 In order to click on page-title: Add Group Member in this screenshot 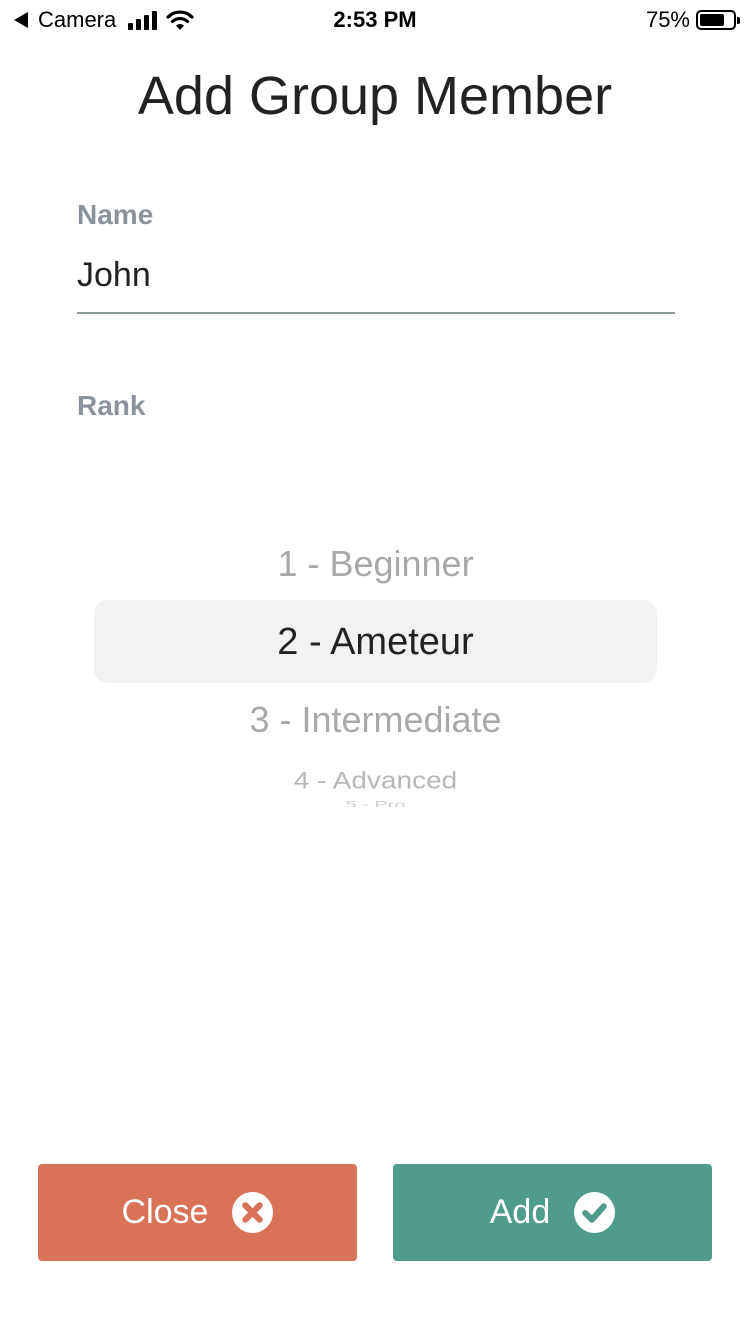, I will do `click(375, 96)`.